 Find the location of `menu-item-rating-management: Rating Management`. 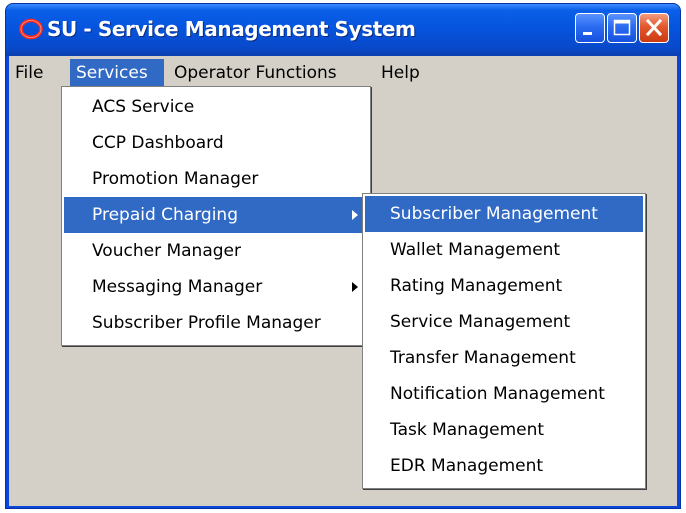

menu-item-rating-management: Rating Management is located at coordinates (504, 286).